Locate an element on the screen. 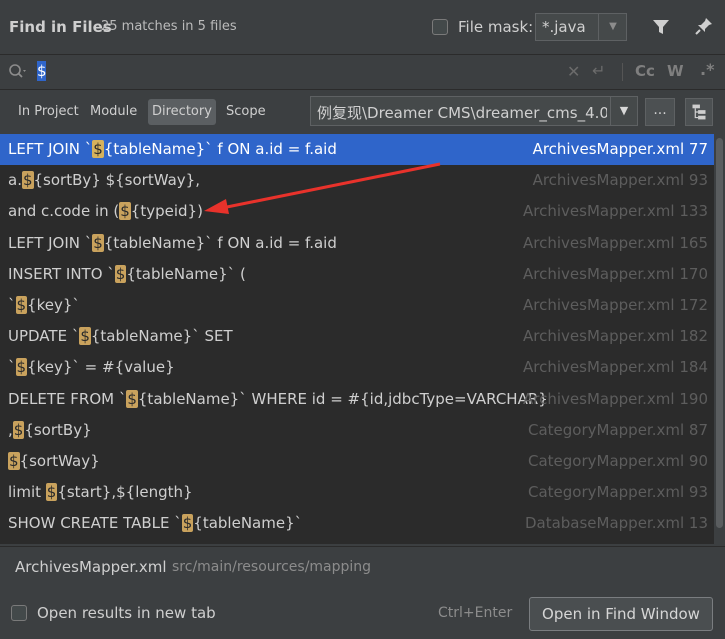  match-case-toggle: Cc is located at coordinates (645, 71).